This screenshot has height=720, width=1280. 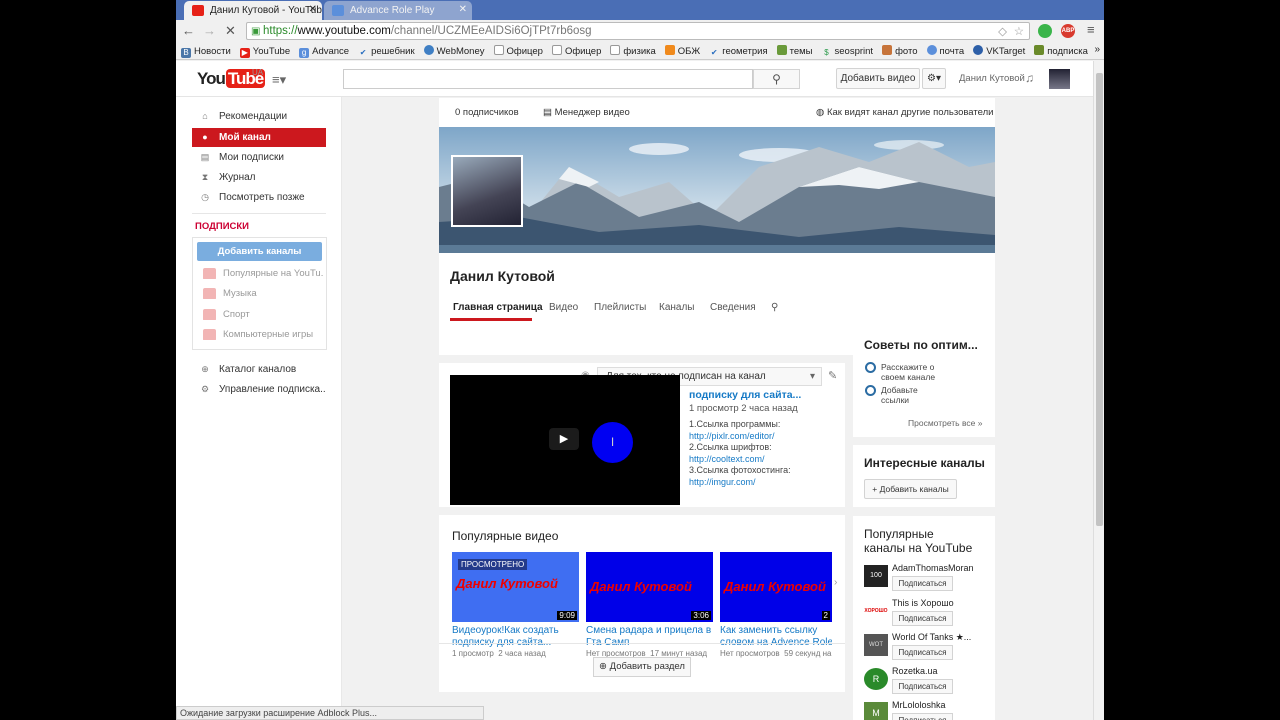 What do you see at coordinates (586, 112) in the screenshot?
I see `video-manager-link: ▤ Менеджер видео` at bounding box center [586, 112].